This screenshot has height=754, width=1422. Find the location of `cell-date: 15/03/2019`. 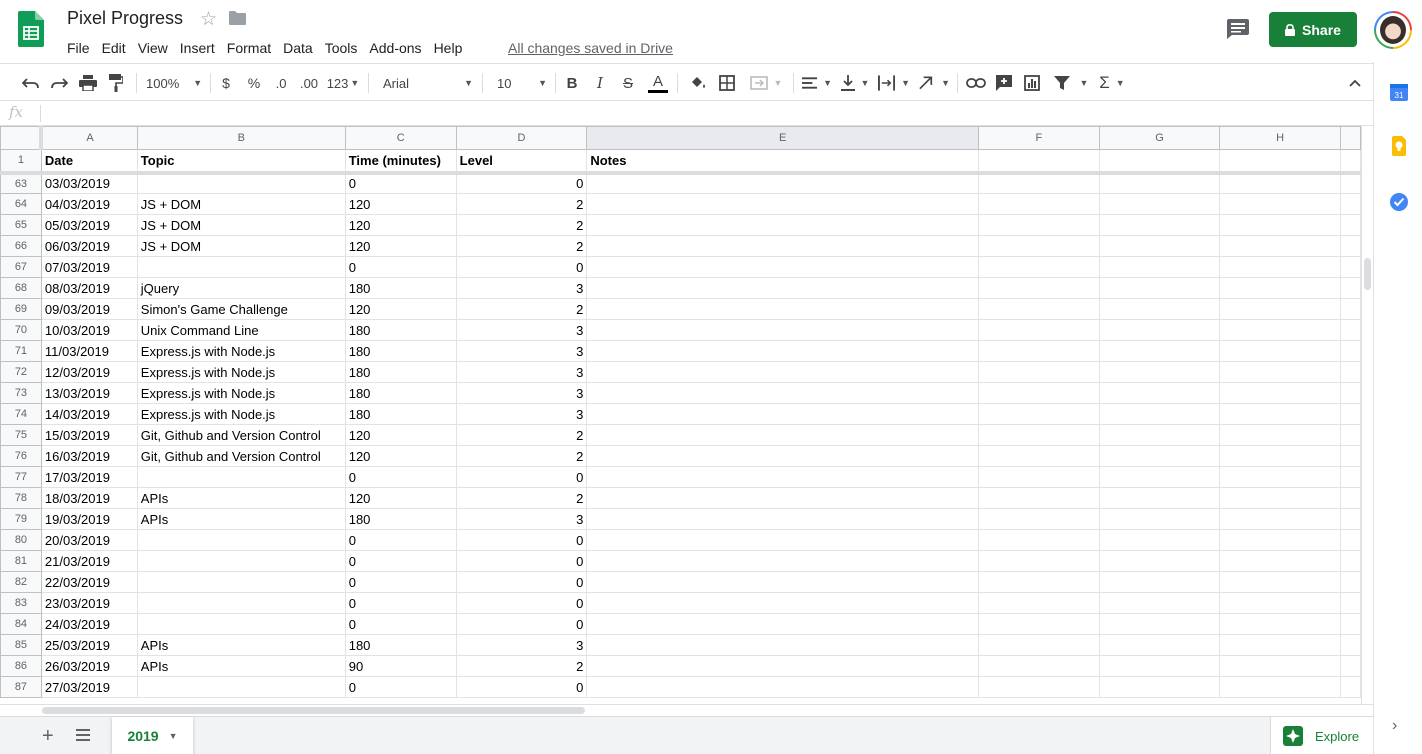

cell-date: 15/03/2019 is located at coordinates (89, 435).